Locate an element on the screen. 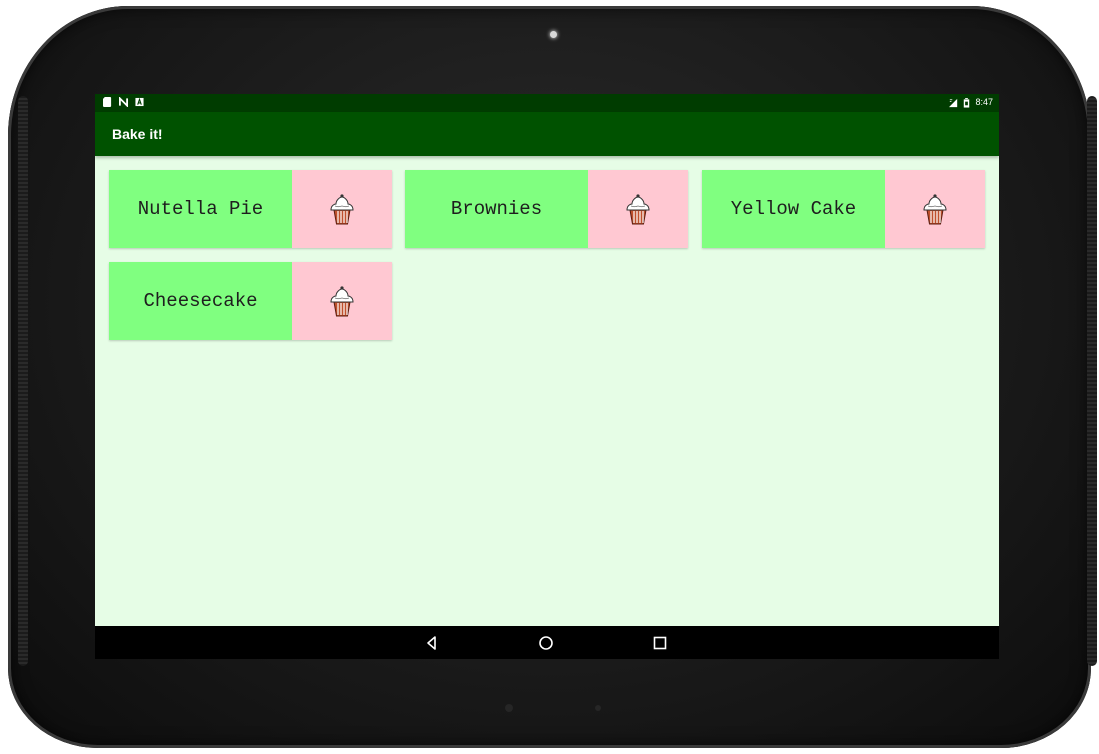  app-bar: Bake it! is located at coordinates (547, 134).